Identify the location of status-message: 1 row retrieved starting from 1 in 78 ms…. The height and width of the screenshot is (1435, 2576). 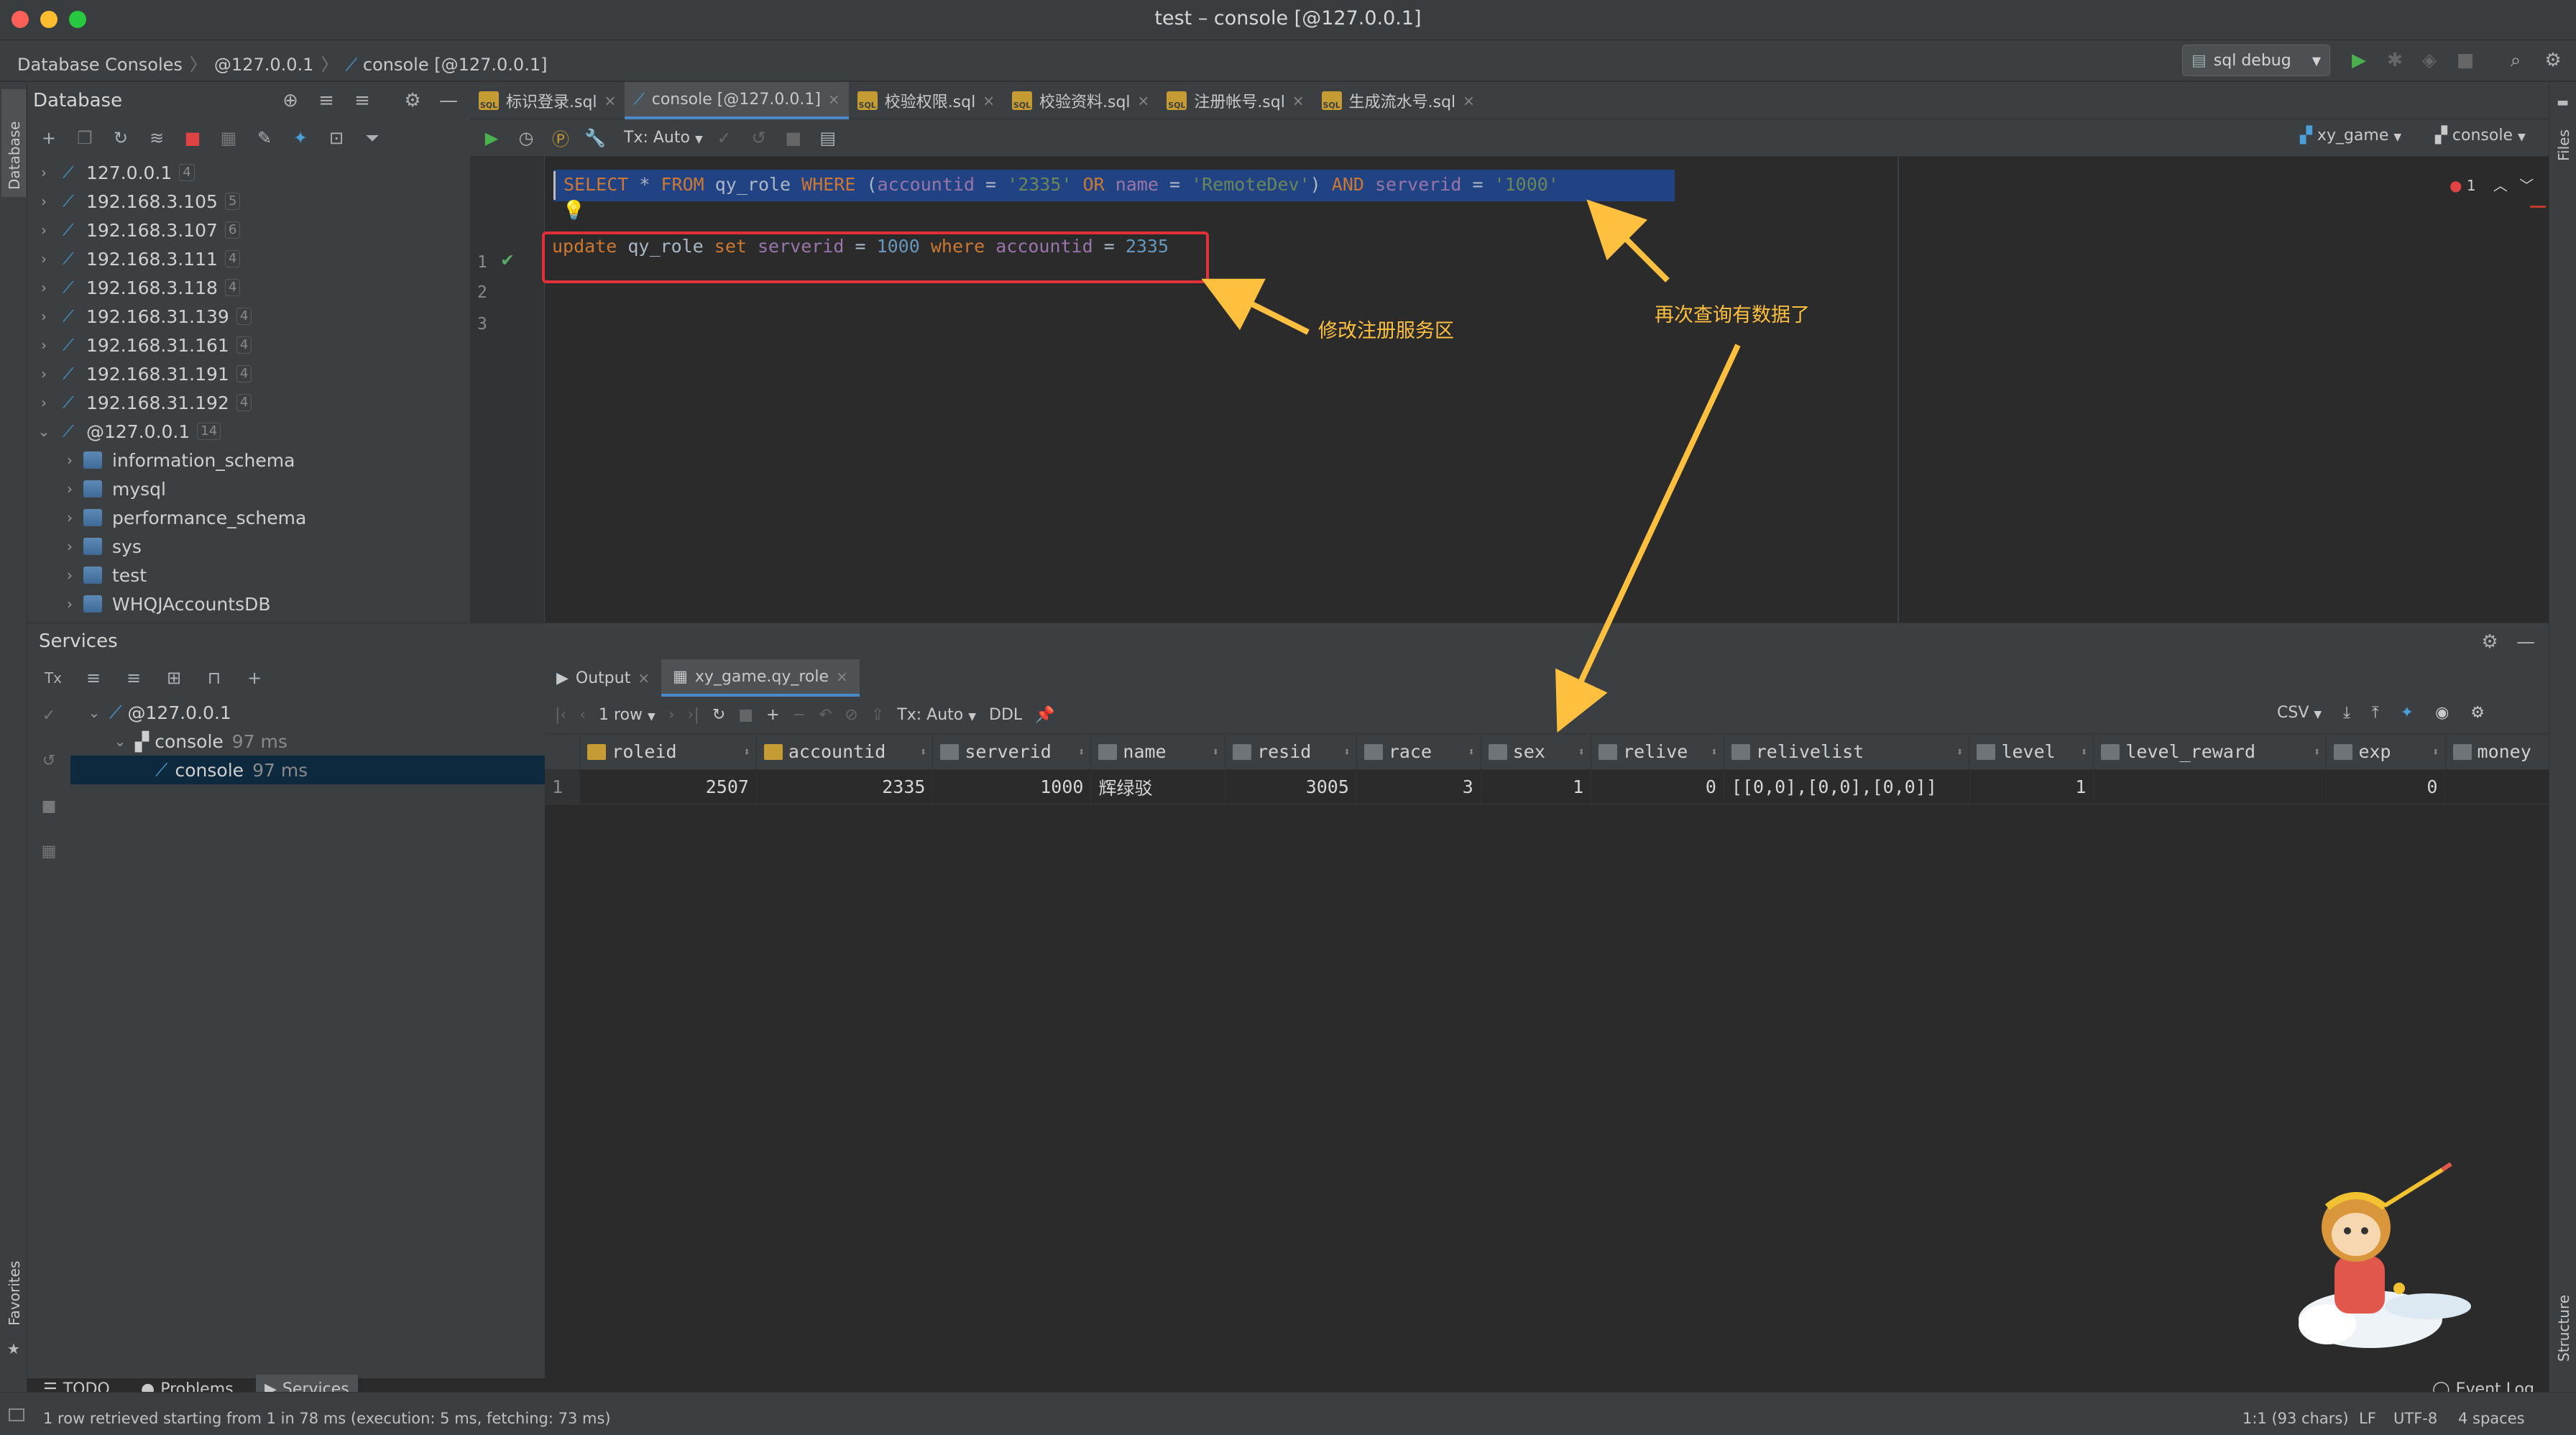
(327, 1419).